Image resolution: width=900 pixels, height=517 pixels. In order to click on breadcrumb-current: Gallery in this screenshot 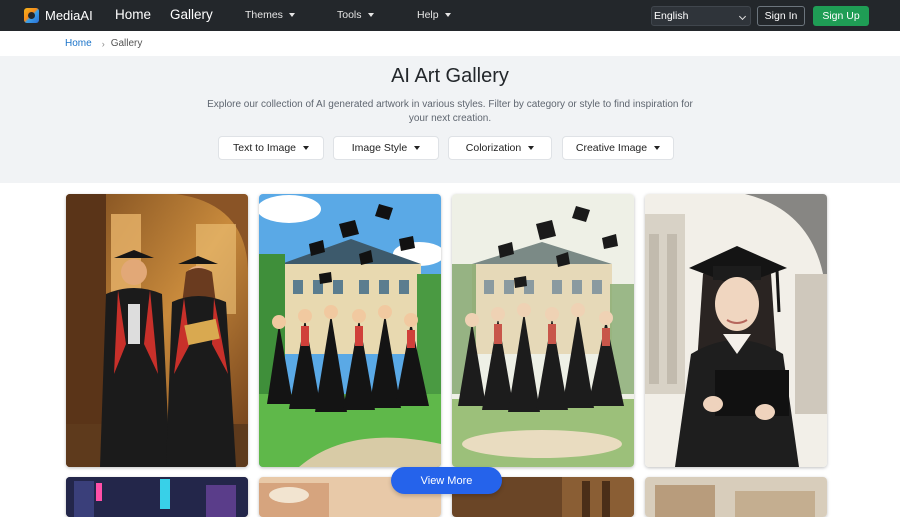, I will do `click(126, 43)`.